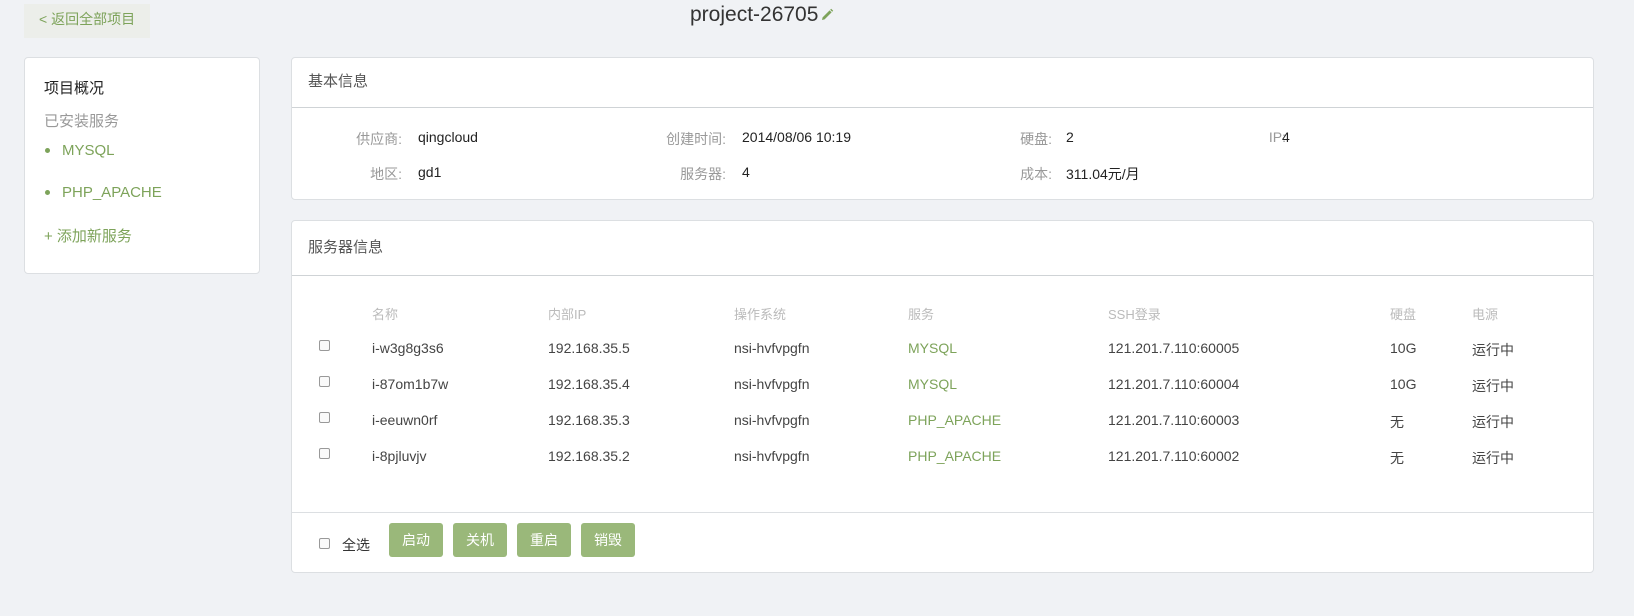  What do you see at coordinates (87, 21) in the screenshot?
I see `back-to-projects-link: < 返回全部项目` at bounding box center [87, 21].